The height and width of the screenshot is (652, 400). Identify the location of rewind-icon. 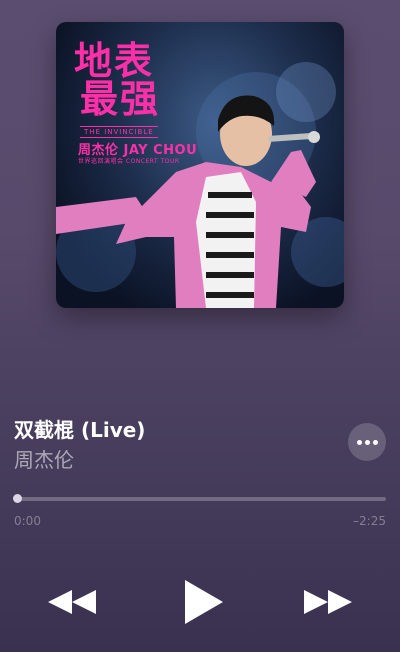
(72, 602).